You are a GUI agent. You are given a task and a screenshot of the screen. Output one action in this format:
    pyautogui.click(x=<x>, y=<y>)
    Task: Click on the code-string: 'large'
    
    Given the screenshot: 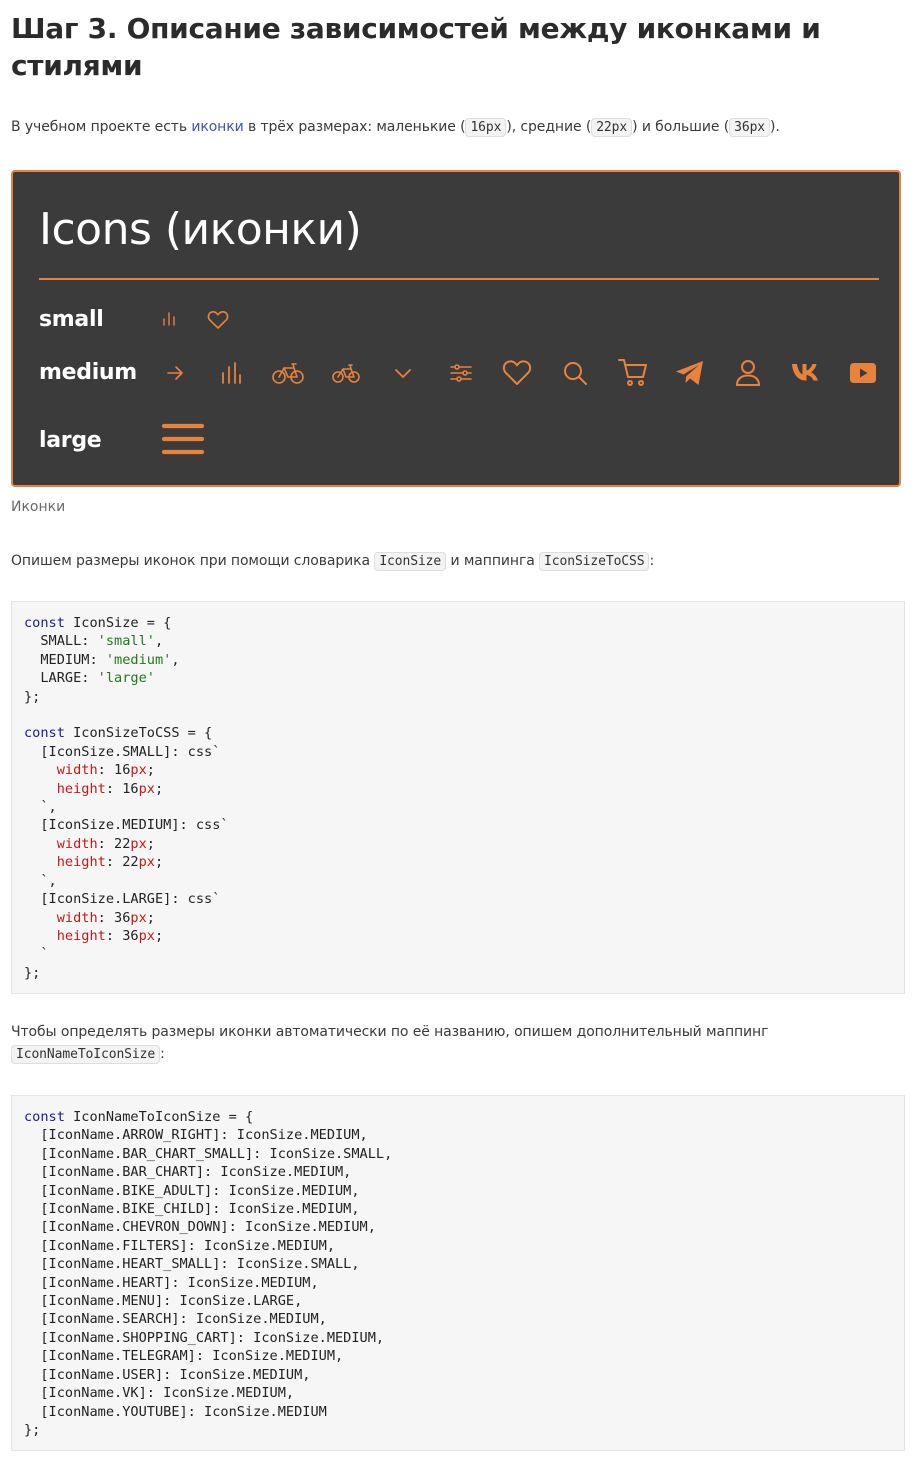 What is the action you would take?
    pyautogui.click(x=126, y=678)
    